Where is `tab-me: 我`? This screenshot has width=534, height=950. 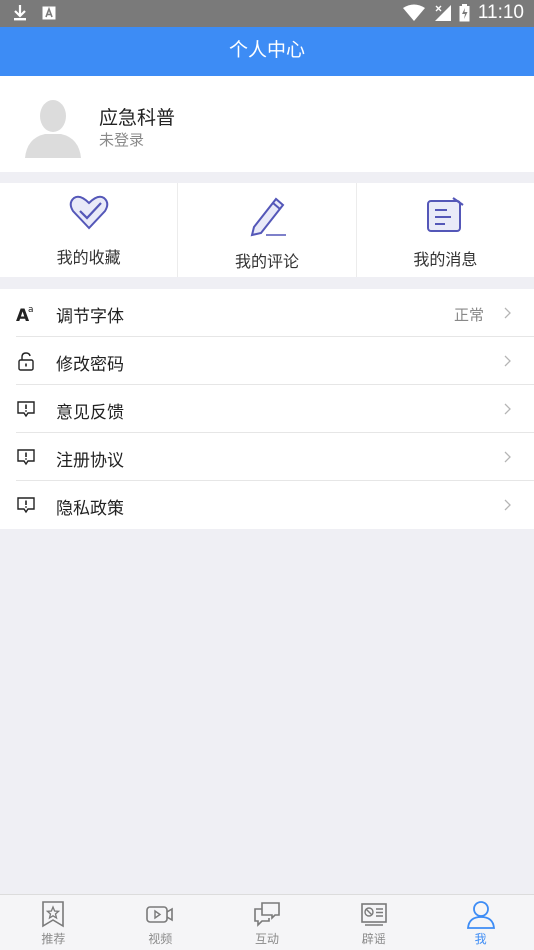 tab-me: 我 is located at coordinates (480, 922).